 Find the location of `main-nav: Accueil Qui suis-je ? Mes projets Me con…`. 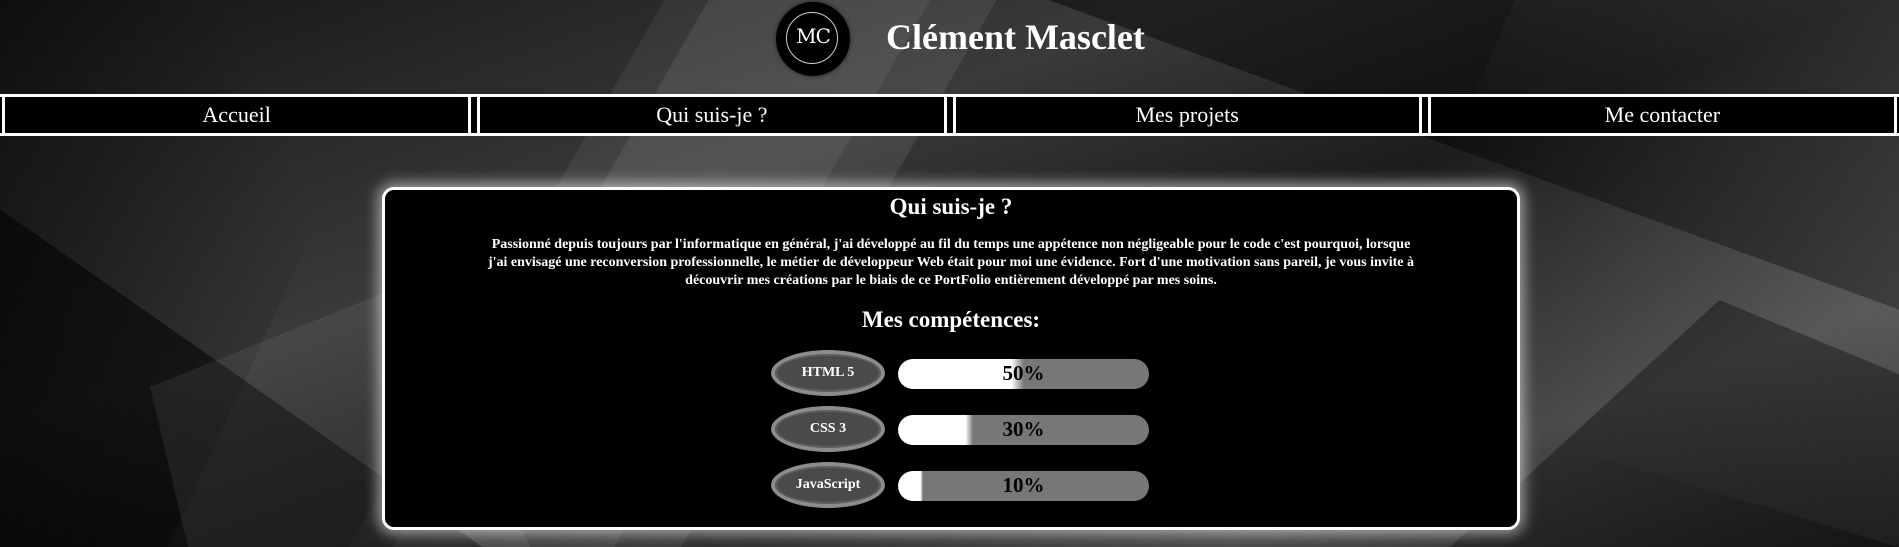

main-nav: Accueil Qui suis-je ? Mes projets Me con… is located at coordinates (949, 115).